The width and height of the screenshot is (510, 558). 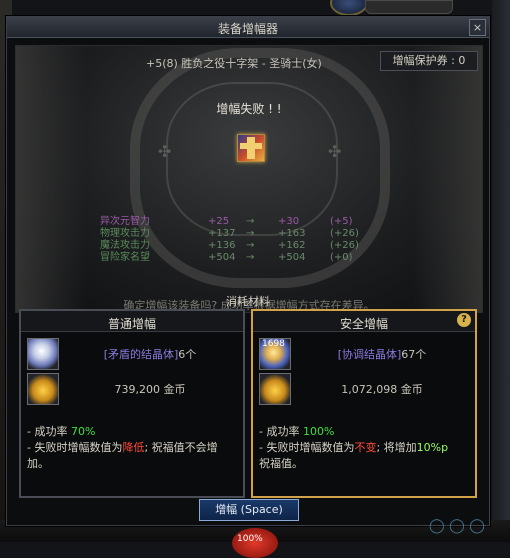 I want to click on stat-row: 冒险家名望 +504 → +504 (+0), so click(x=250, y=258).